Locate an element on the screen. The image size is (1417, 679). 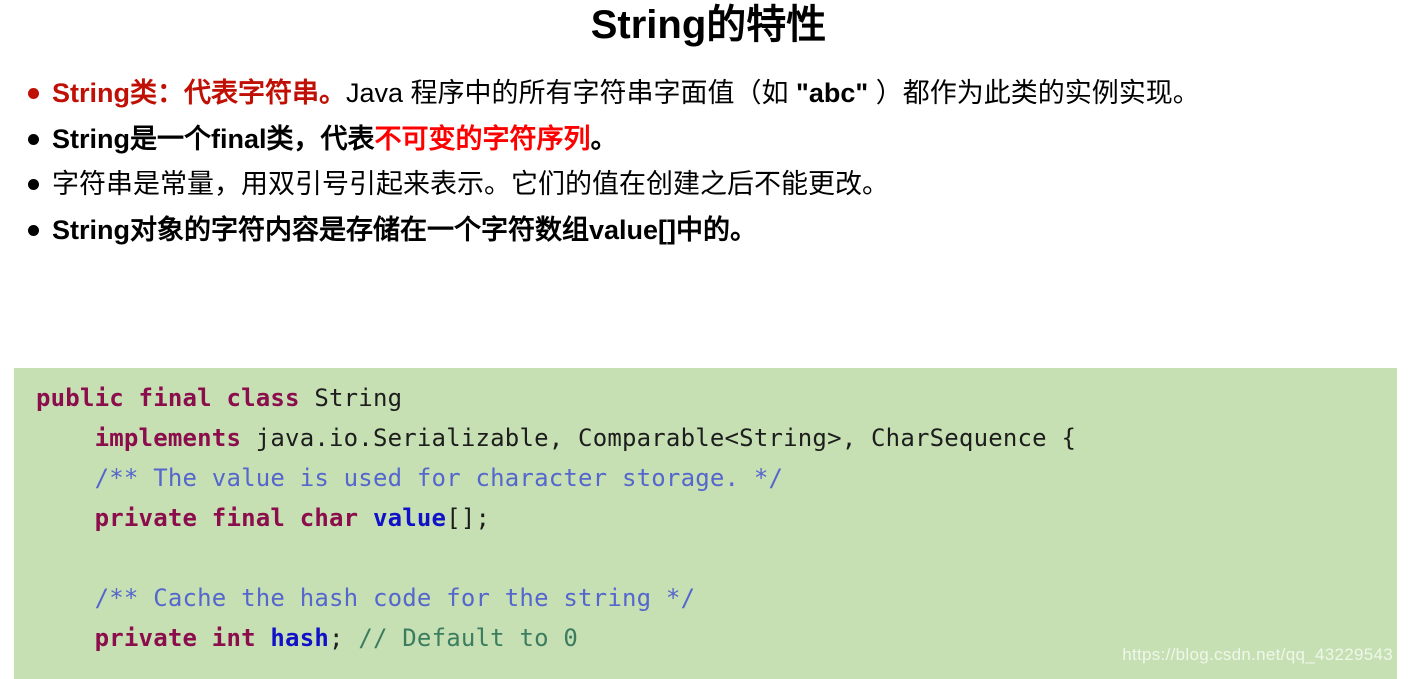
bullet-text-segment: 不可变的字符序列 is located at coordinates (482, 138).